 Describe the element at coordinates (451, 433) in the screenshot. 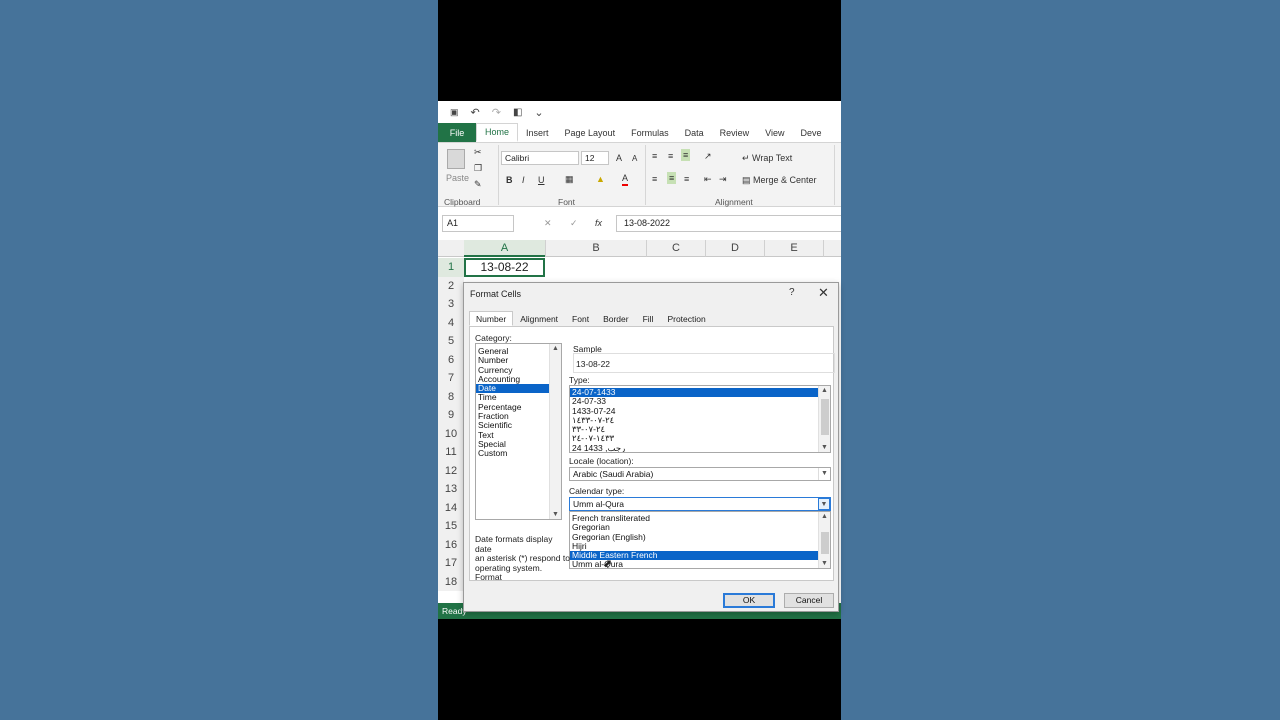

I see `row-header: 10` at that location.